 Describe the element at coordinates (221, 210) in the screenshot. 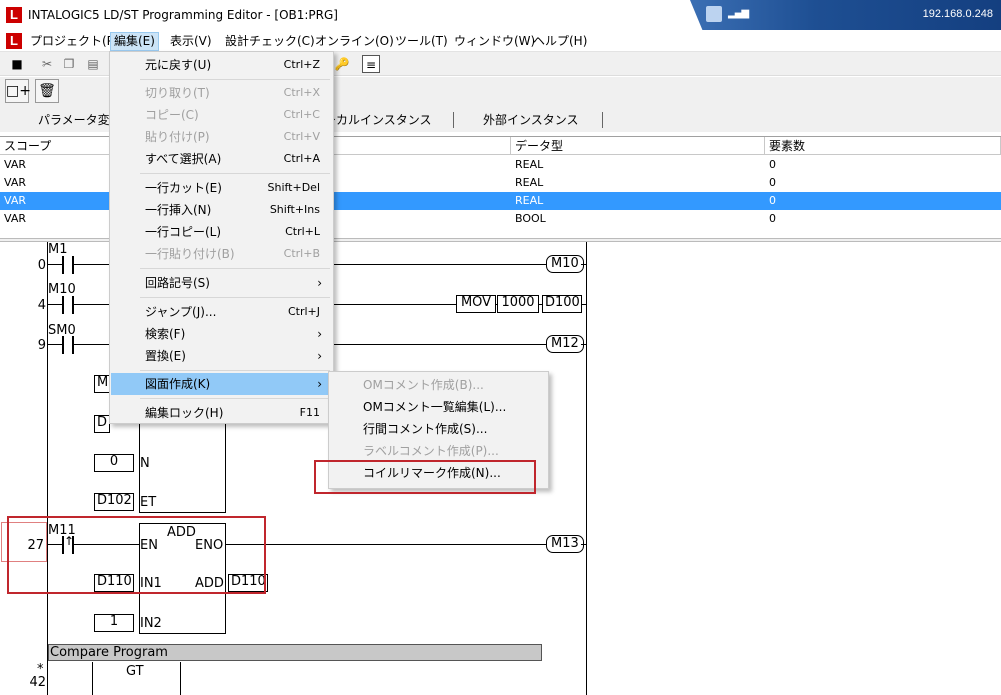

I see `menu-item-insert-line: 一行挿入(N) Shift+Ins` at that location.